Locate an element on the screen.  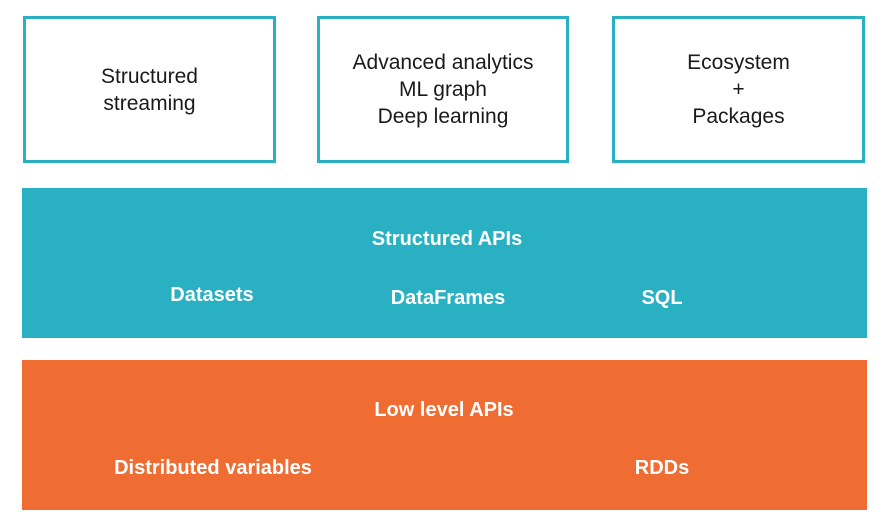
distributed-variables-label: Distributed variables is located at coordinates (213, 468).